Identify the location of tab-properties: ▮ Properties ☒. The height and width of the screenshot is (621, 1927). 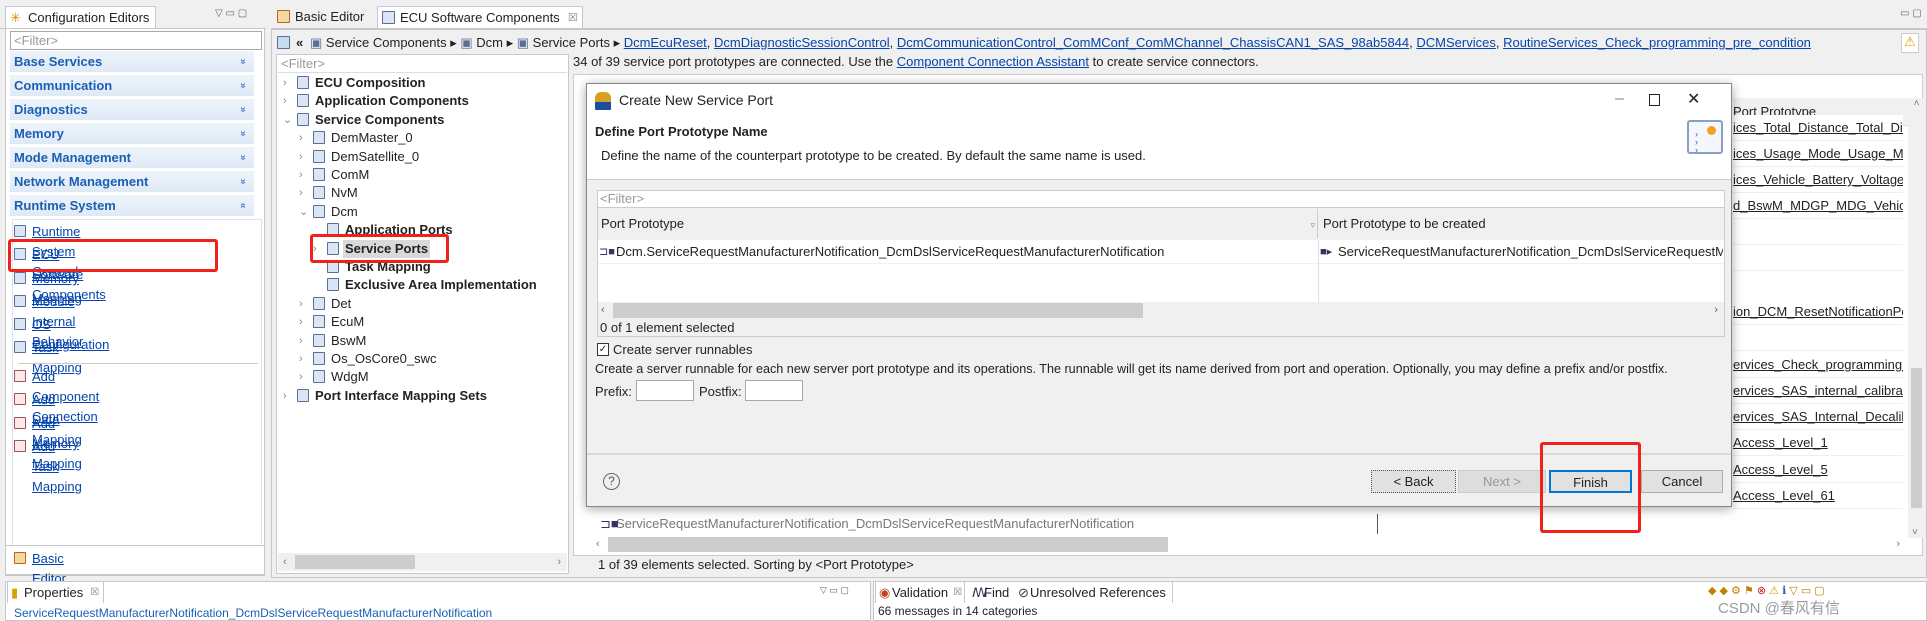
(56, 592).